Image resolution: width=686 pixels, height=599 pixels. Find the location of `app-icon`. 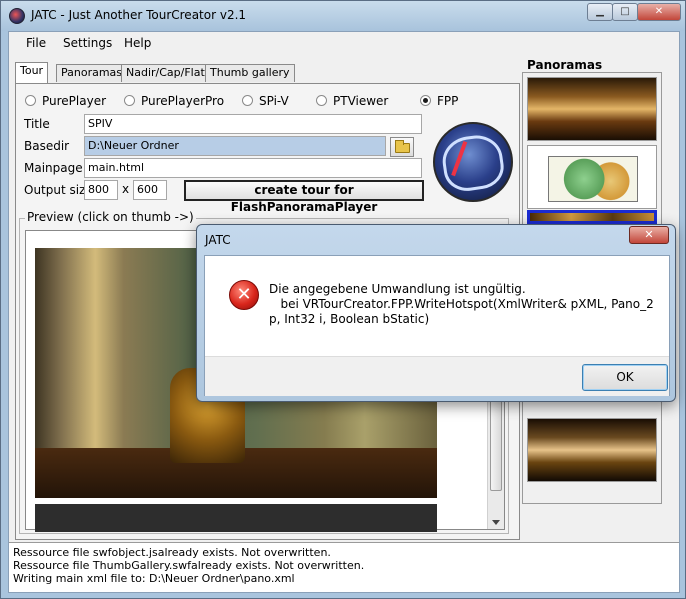

app-icon is located at coordinates (17, 16).